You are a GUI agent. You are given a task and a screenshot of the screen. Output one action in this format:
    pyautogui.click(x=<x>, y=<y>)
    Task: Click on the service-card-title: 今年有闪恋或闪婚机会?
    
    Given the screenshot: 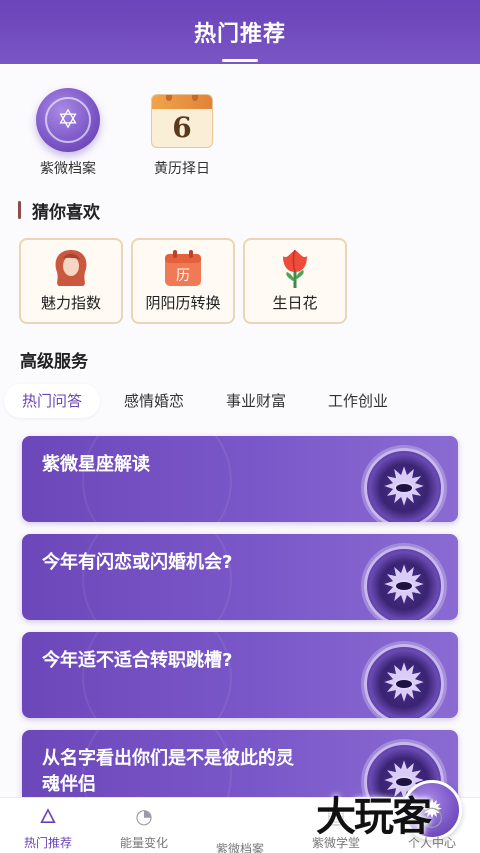 What is the action you would take?
    pyautogui.click(x=137, y=562)
    